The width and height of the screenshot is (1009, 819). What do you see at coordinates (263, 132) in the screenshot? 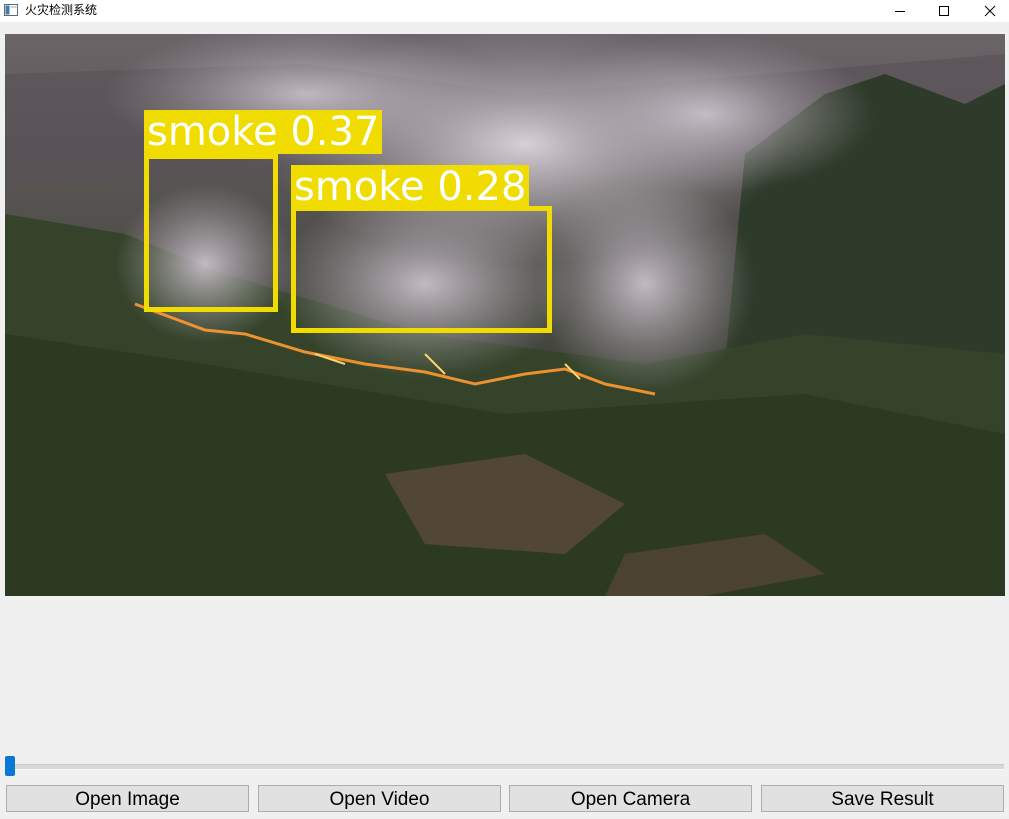
I see `detection-label: smoke 0.37` at bounding box center [263, 132].